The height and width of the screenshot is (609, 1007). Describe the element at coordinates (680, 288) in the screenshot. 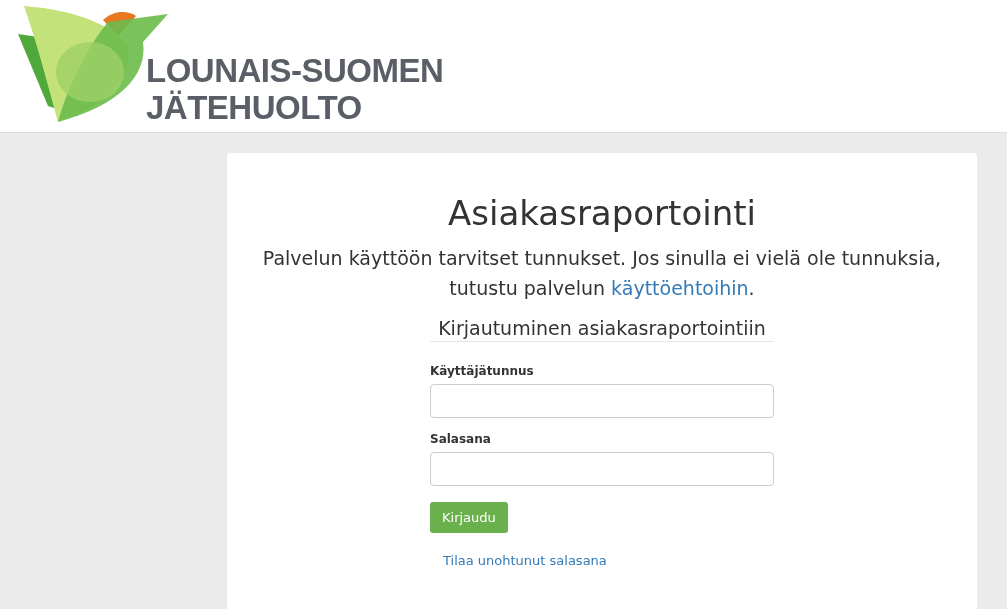

I see `terms-link: käyttöehtoihin` at that location.